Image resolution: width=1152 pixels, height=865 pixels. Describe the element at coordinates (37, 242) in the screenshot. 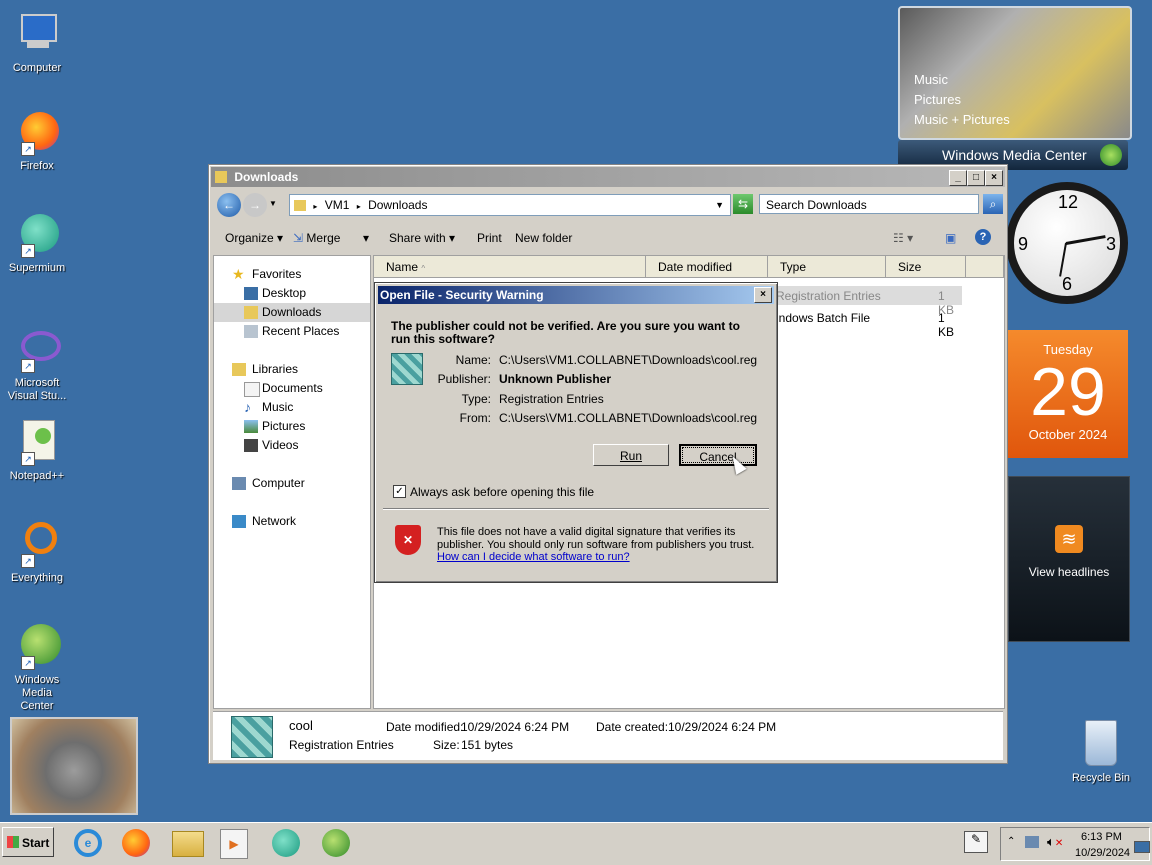

I see `desktop-icon-supermium: ↗ Supermium` at that location.